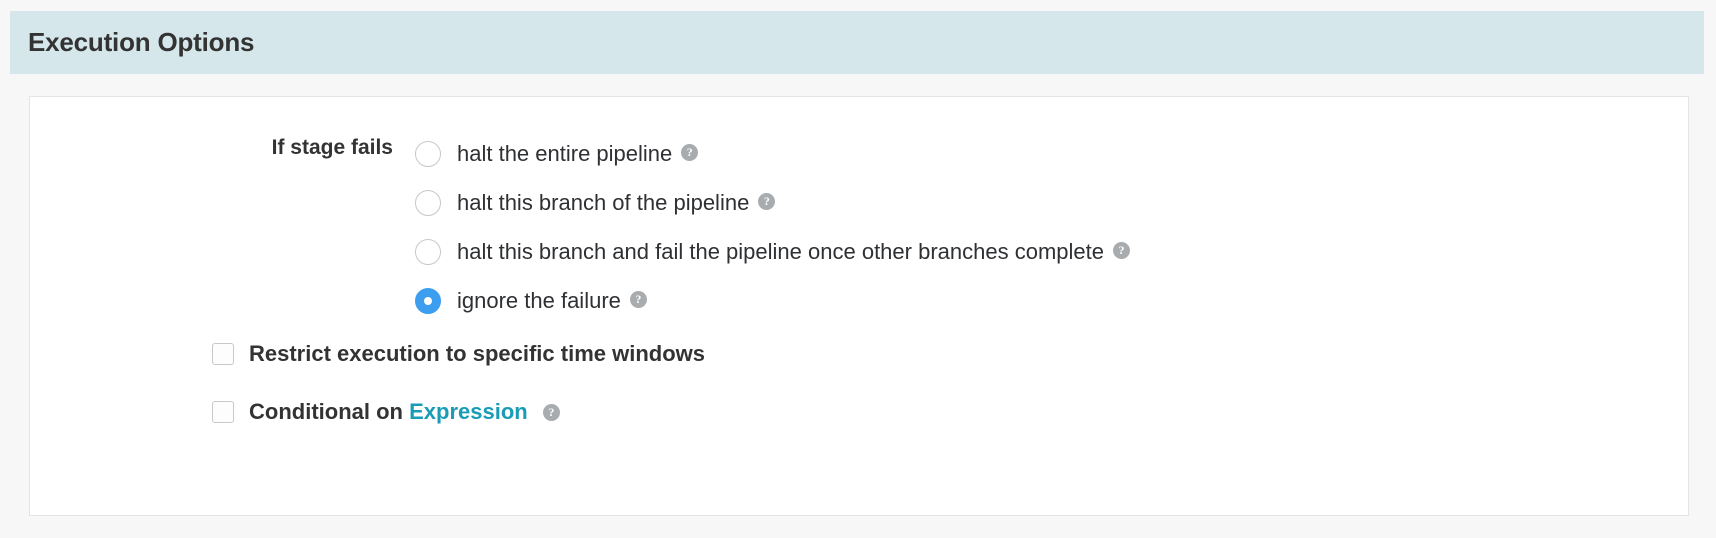  Describe the element at coordinates (141, 42) in the screenshot. I see `page-title: Execution Options` at that location.